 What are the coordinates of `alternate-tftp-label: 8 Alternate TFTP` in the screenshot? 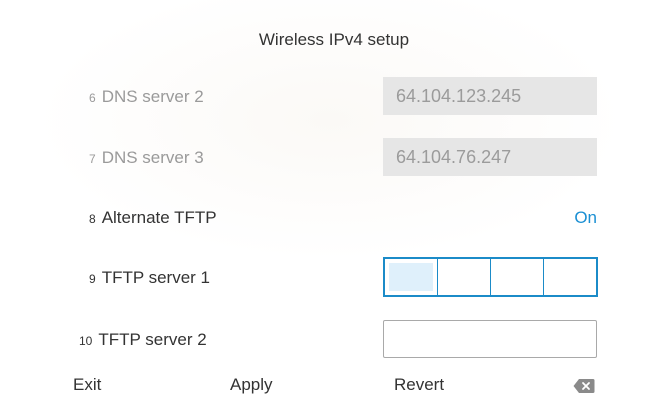 It's located at (153, 218).